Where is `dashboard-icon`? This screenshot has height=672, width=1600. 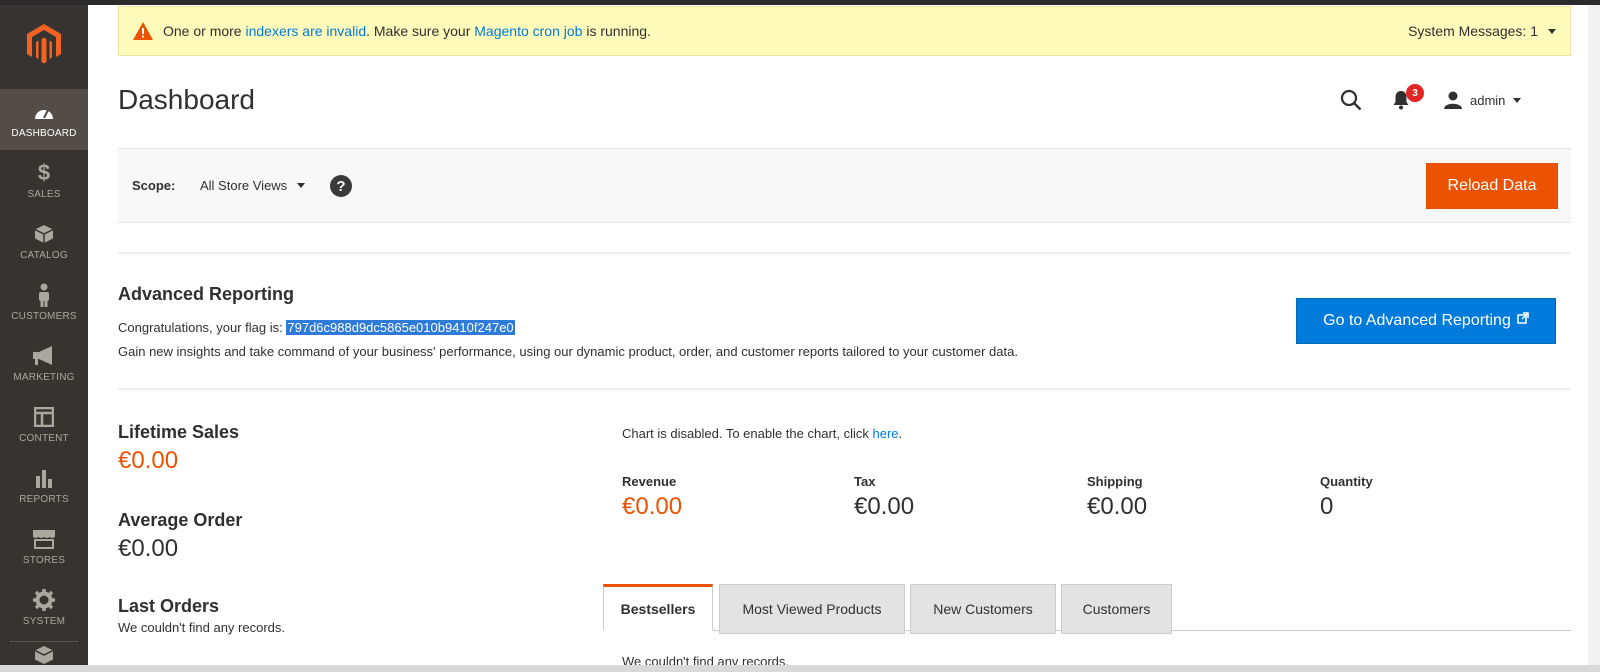 dashboard-icon is located at coordinates (44, 112).